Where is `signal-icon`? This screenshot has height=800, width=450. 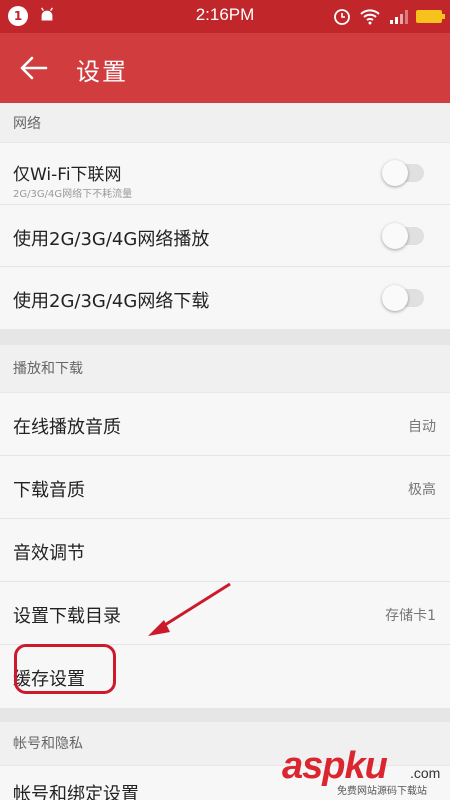 signal-icon is located at coordinates (399, 17).